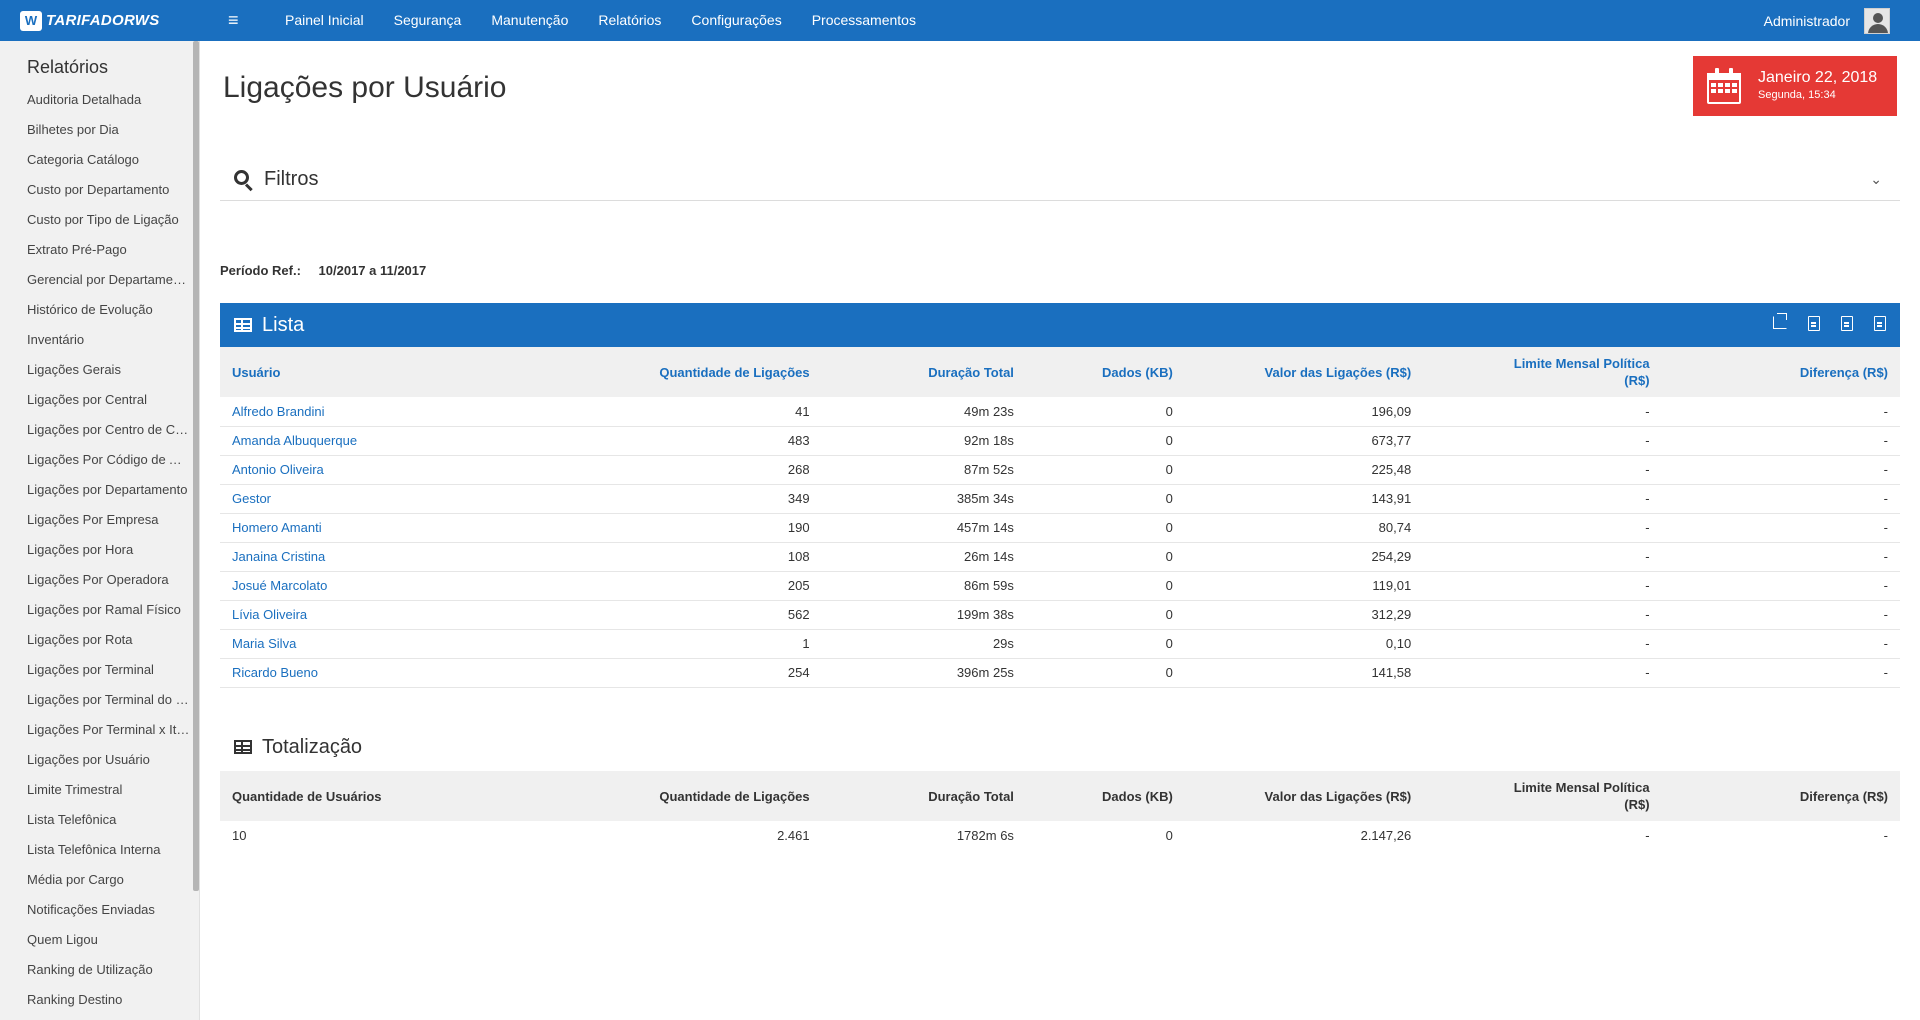 This screenshot has height=1020, width=1920. I want to click on table-cell: 349, so click(685, 499).